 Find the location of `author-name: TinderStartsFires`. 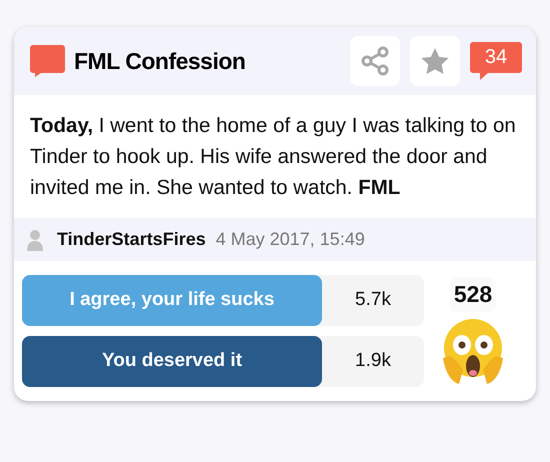

author-name: TinderStartsFires is located at coordinates (131, 239).